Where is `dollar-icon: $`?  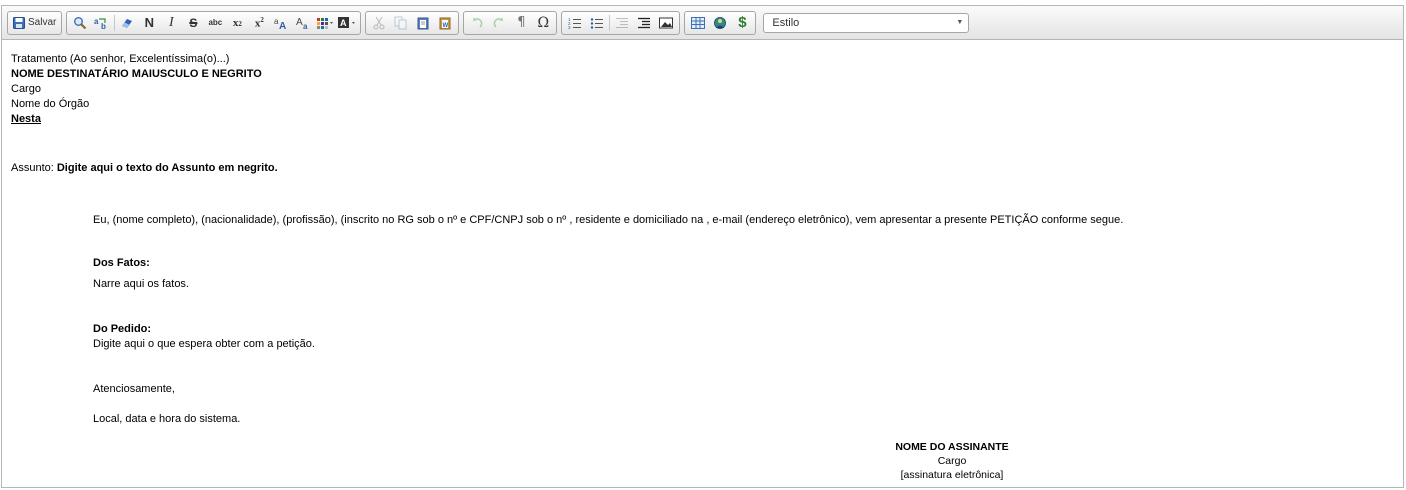 dollar-icon: $ is located at coordinates (742, 22).